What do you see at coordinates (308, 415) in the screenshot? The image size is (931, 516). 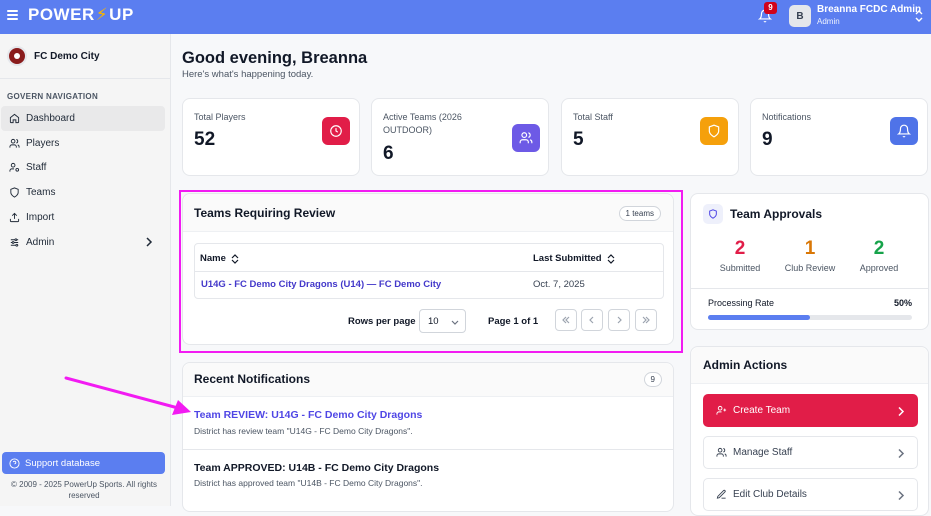 I see `notification-title: Team REVIEW: U14G - FC Demo City Dragons` at bounding box center [308, 415].